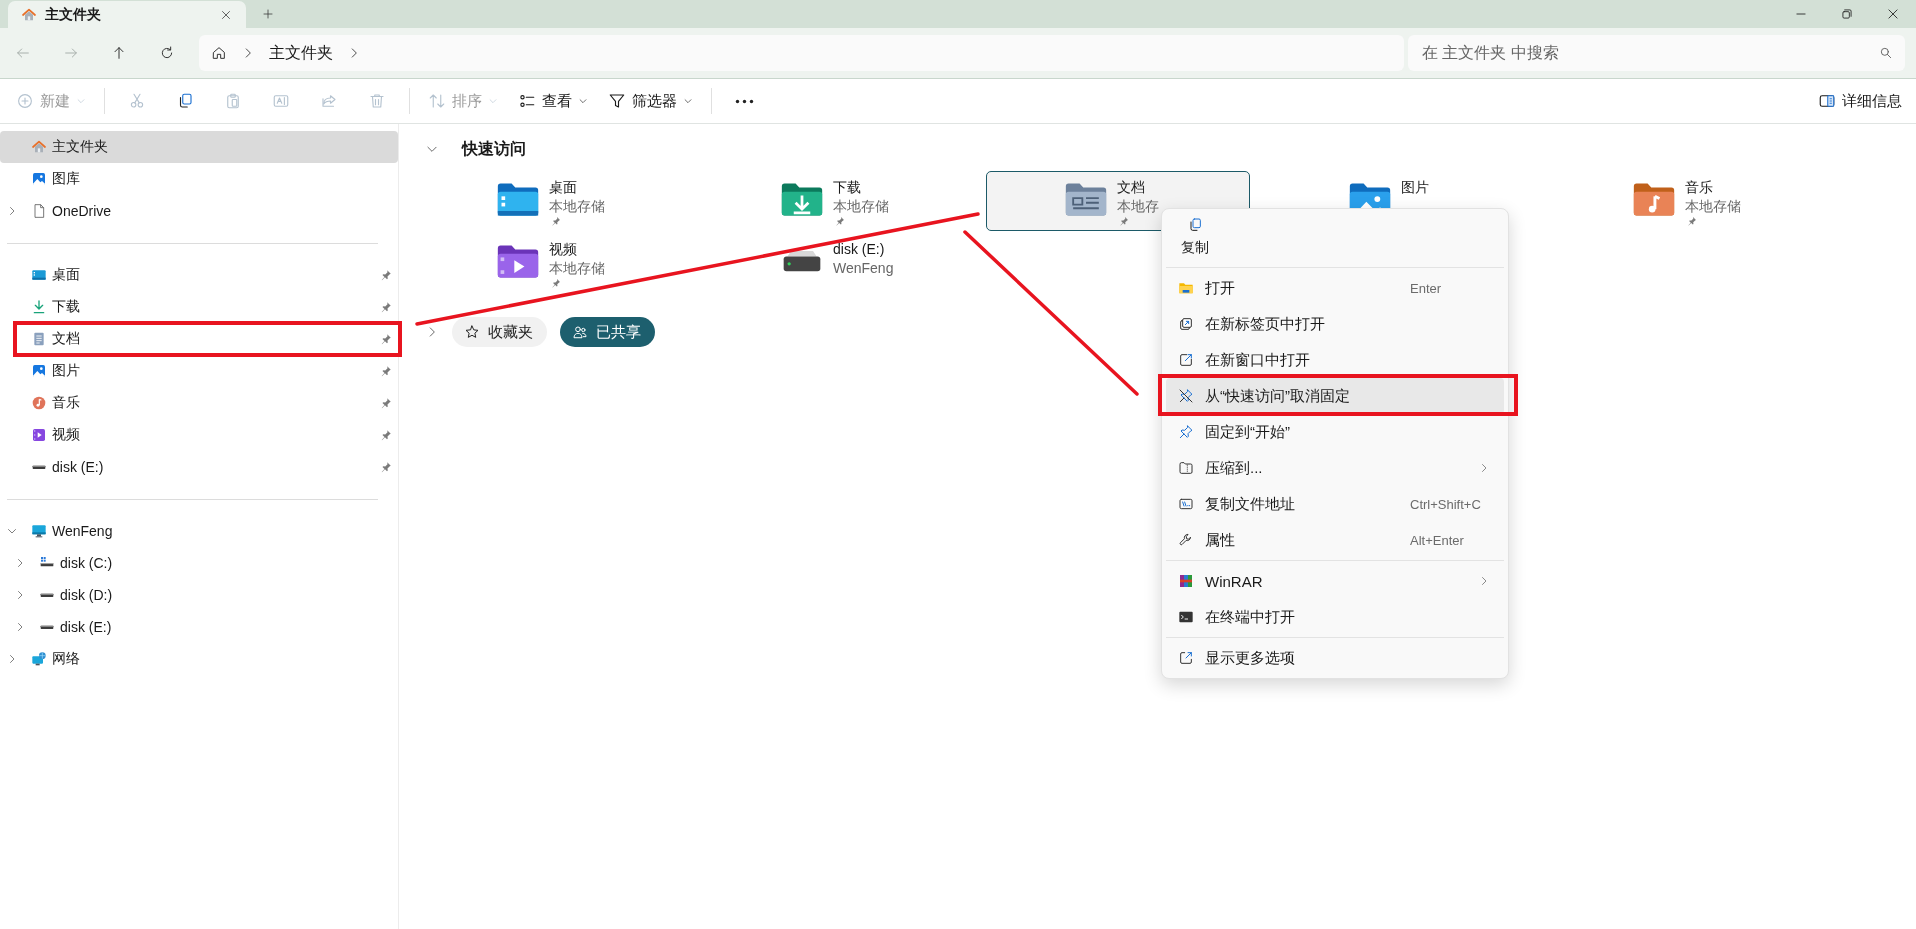 The width and height of the screenshot is (1916, 929). I want to click on plus-circle-icon, so click(25, 101).